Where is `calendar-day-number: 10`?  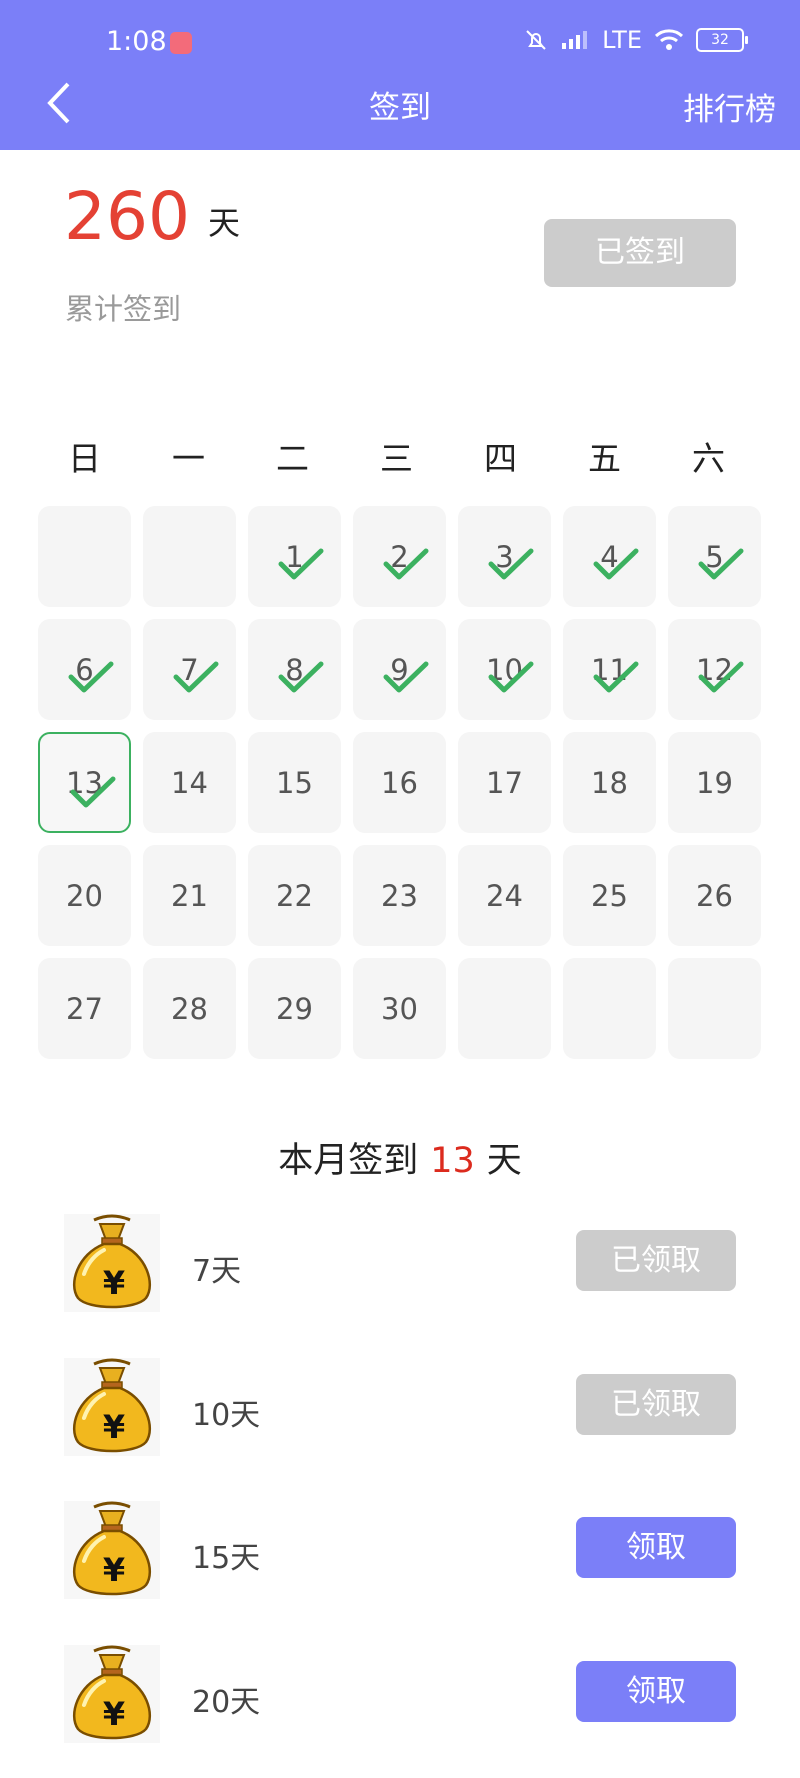 calendar-day-number: 10 is located at coordinates (504, 669).